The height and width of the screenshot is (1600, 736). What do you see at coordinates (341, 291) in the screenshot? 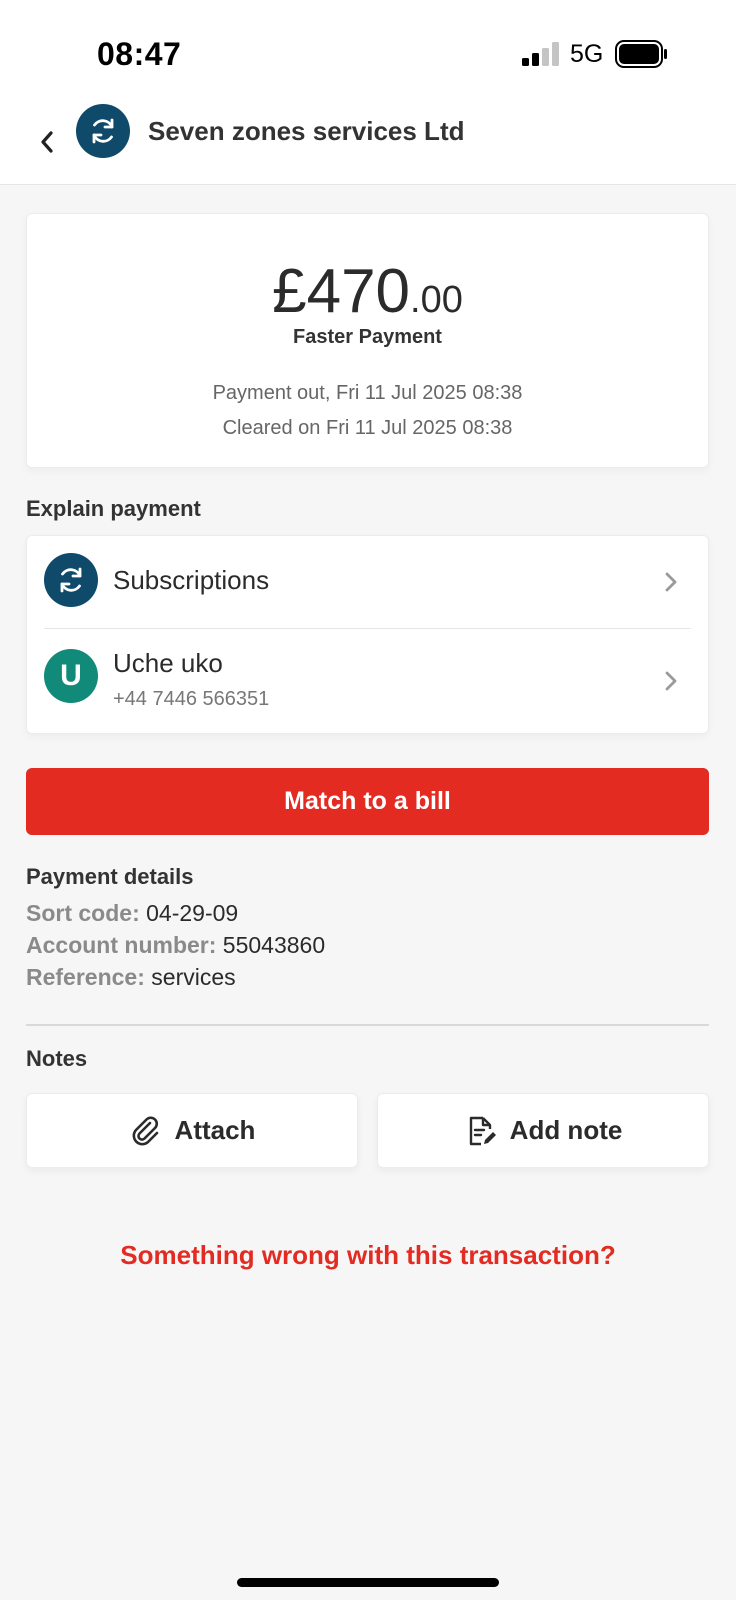
I see `amount-major: £470` at bounding box center [341, 291].